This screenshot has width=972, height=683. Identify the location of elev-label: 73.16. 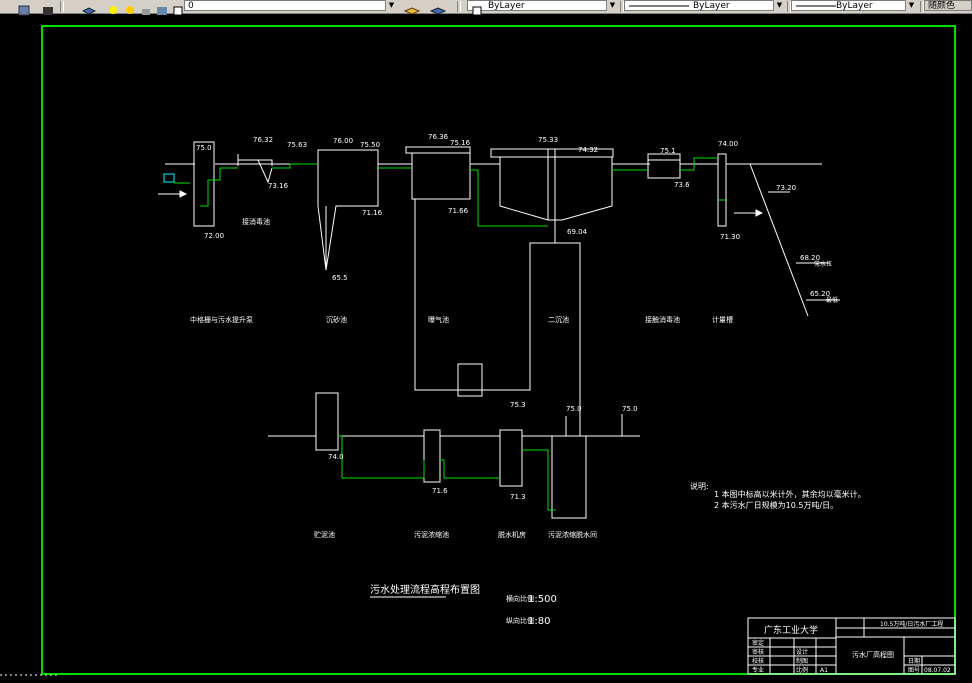
(278, 186).